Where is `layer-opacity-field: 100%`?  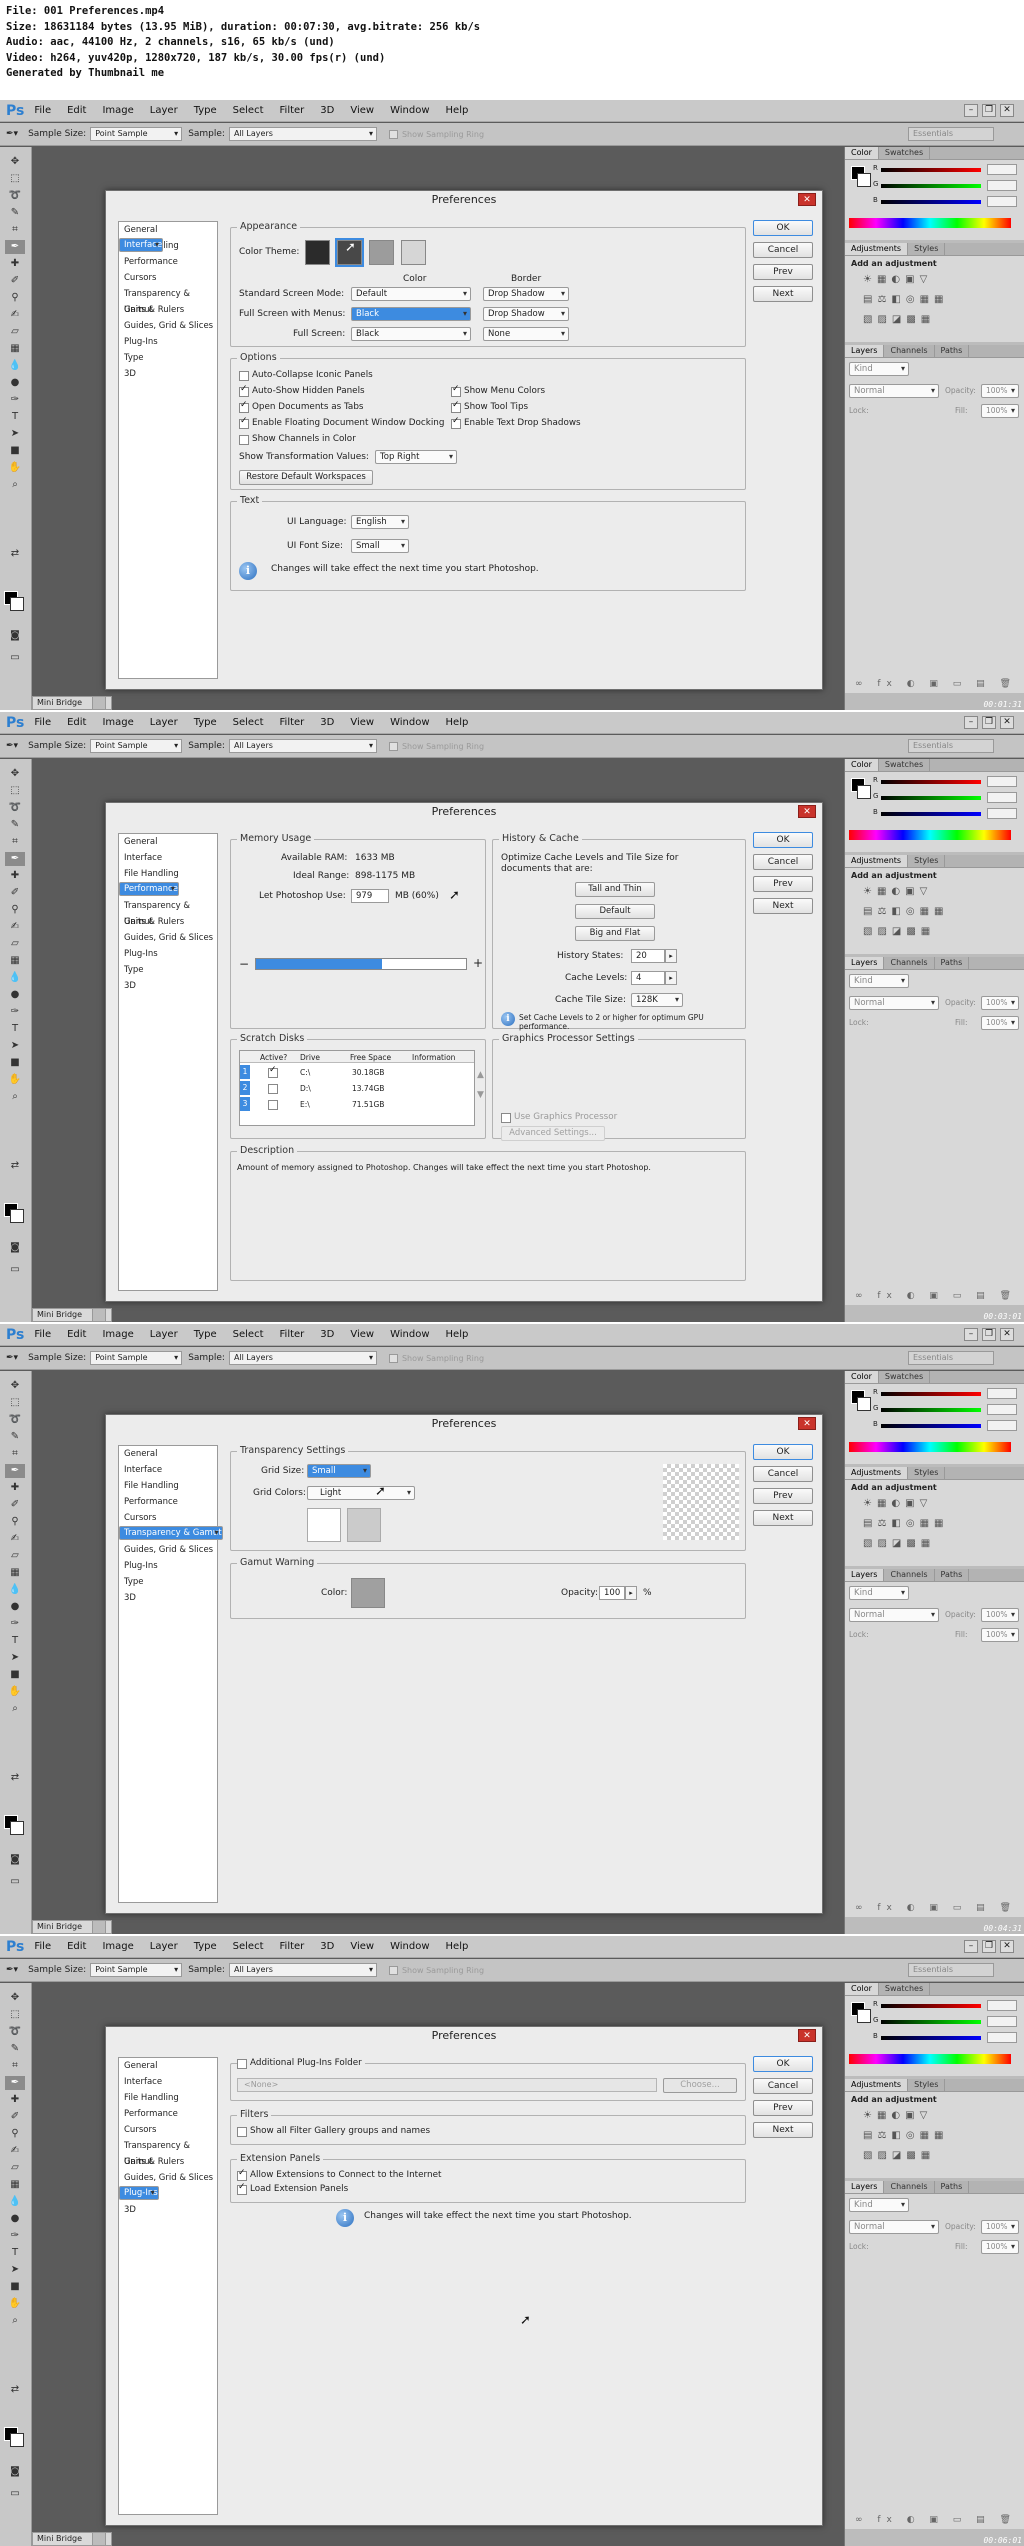
layer-opacity-field: 100% is located at coordinates (1000, 1615).